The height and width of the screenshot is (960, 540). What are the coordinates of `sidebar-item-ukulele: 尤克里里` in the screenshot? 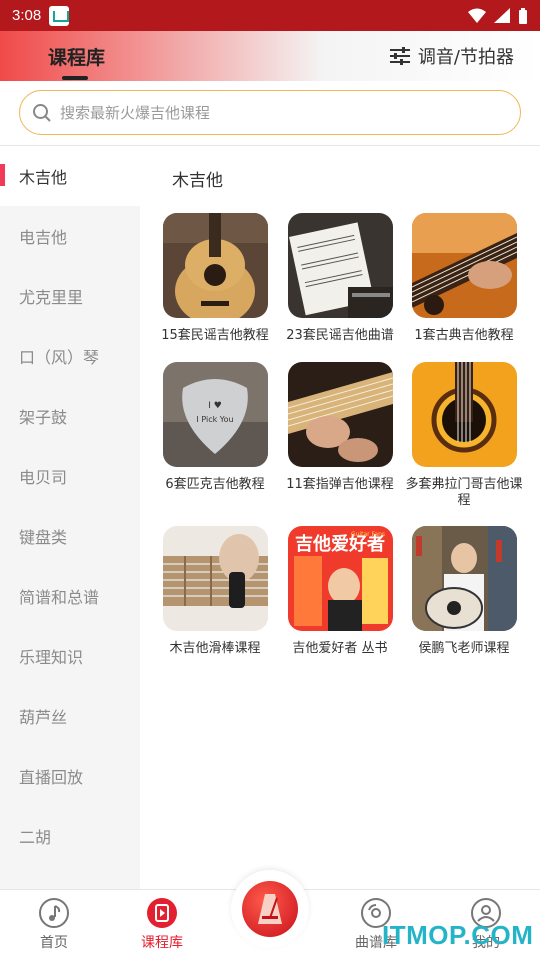 It's located at (70, 296).